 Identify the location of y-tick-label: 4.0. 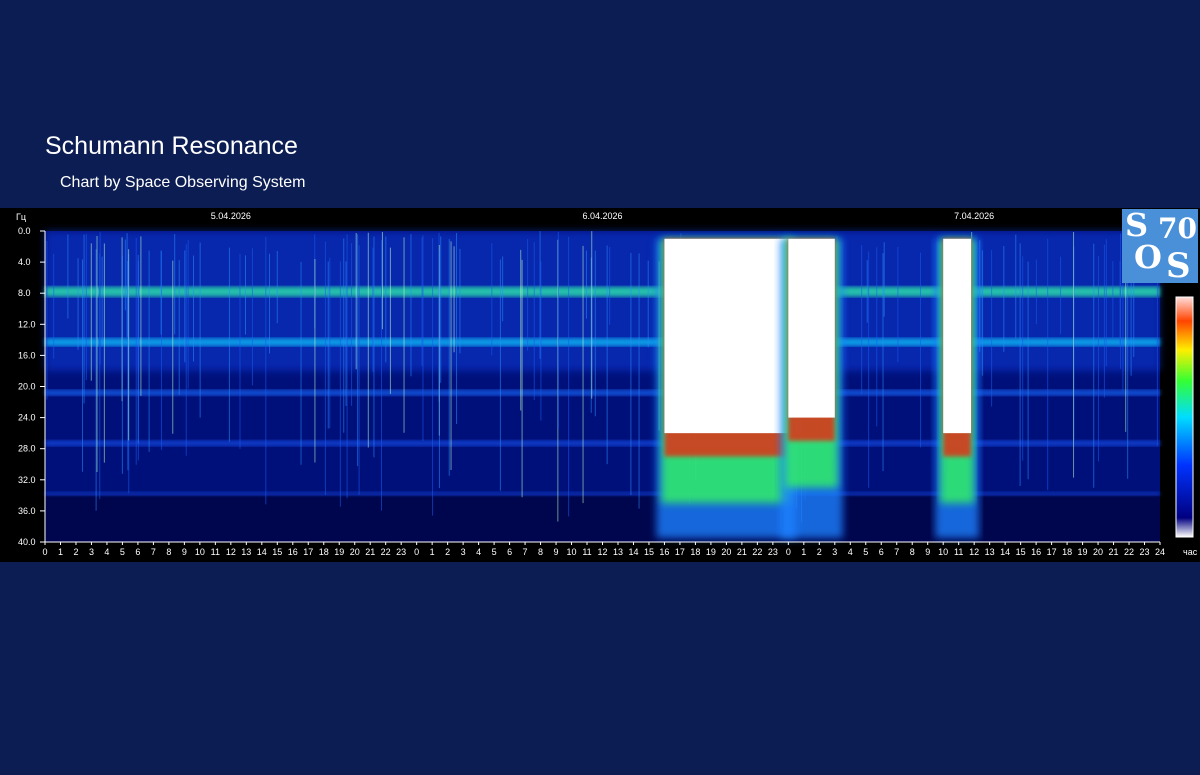
(24, 262).